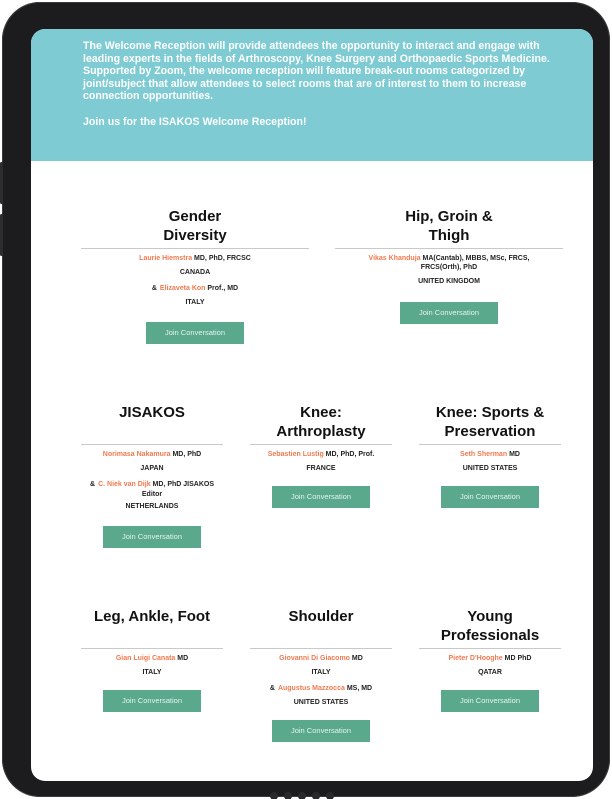 The width and height of the screenshot is (612, 799). I want to click on attendee-line: Seth Sherman MD, so click(490, 454).